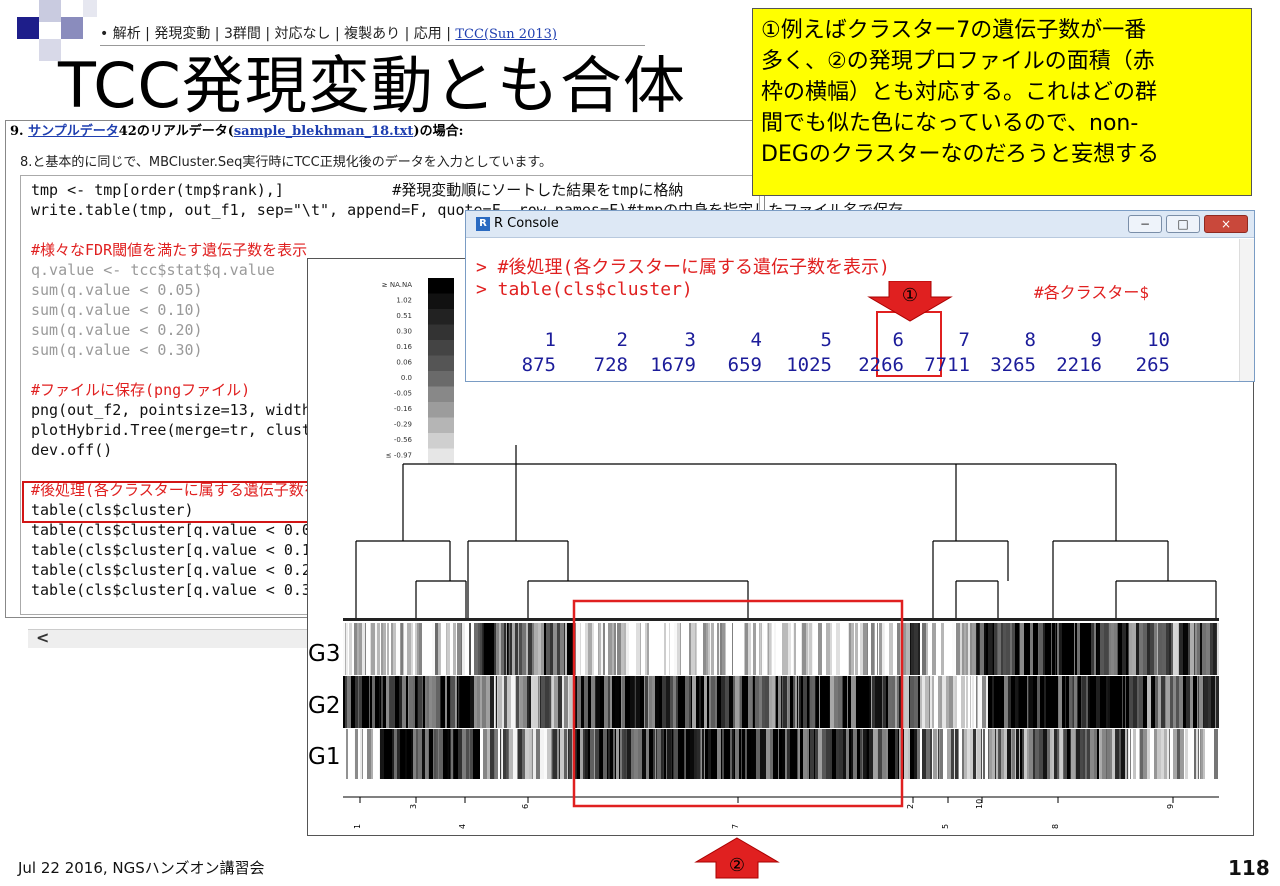  What do you see at coordinates (117, 330) in the screenshot?
I see `code-line: sum(q.value < 0.20)` at bounding box center [117, 330].